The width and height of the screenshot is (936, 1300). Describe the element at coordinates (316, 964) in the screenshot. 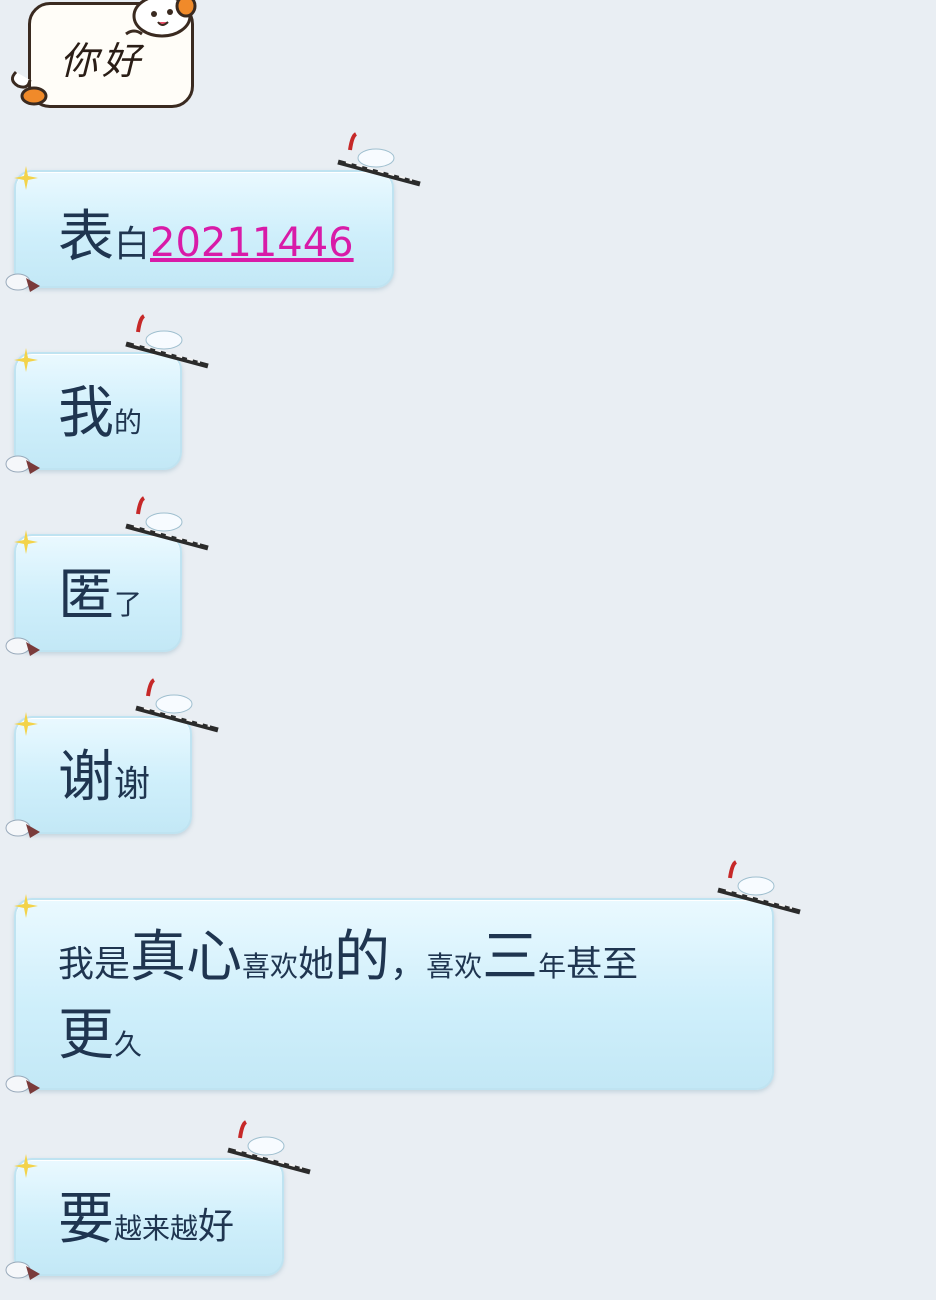

I see `message-part: 她` at that location.